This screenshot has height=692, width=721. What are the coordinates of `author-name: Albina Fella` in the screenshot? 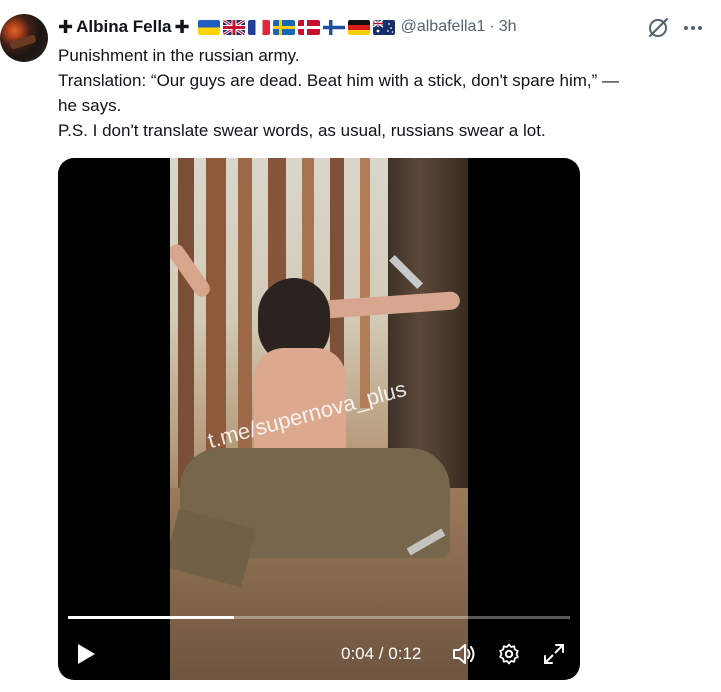 It's located at (123, 27).